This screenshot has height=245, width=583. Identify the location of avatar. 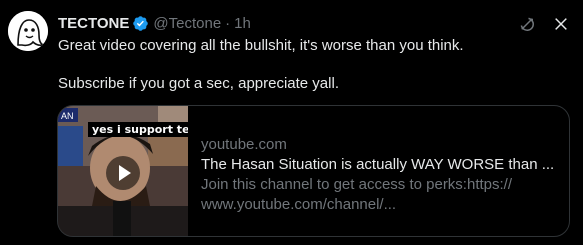
(28, 31).